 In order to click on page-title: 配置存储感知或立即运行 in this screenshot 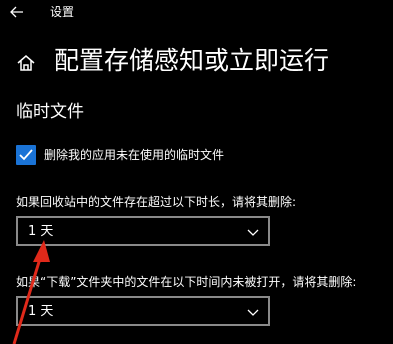, I will do `click(192, 60)`.